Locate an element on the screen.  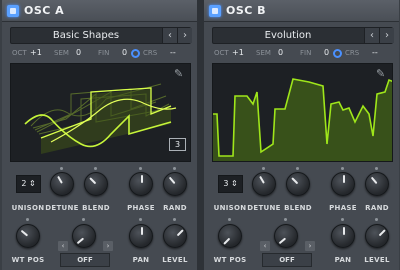
unison-stepper: 2 ⇕ is located at coordinates (28, 184).